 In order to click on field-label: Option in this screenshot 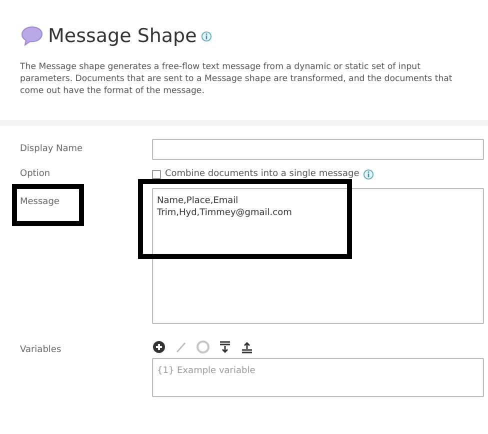, I will do `click(36, 175)`.